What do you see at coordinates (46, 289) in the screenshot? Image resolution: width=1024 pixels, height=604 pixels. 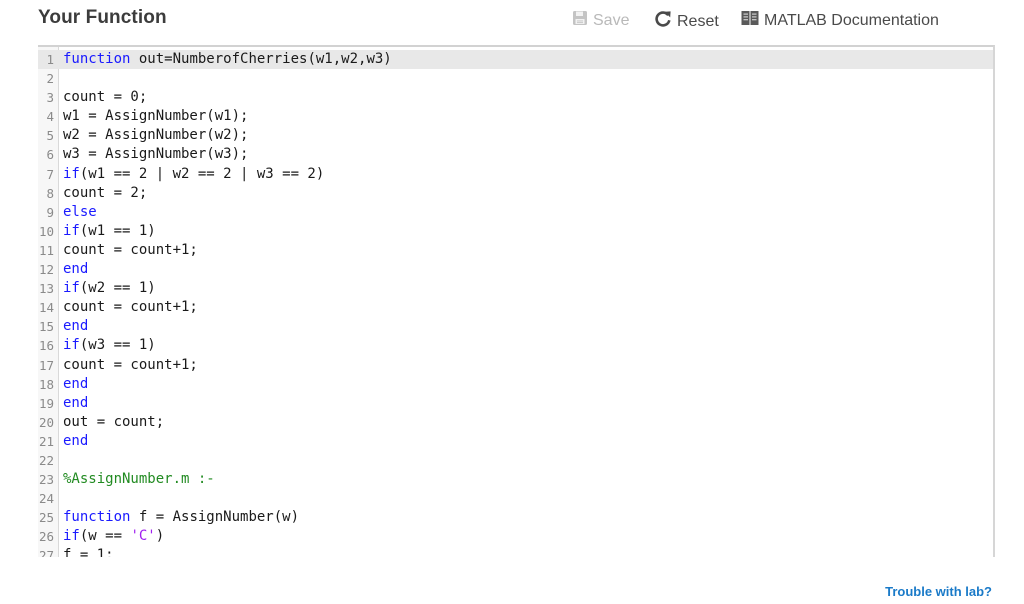 I see `line-number: 13` at bounding box center [46, 289].